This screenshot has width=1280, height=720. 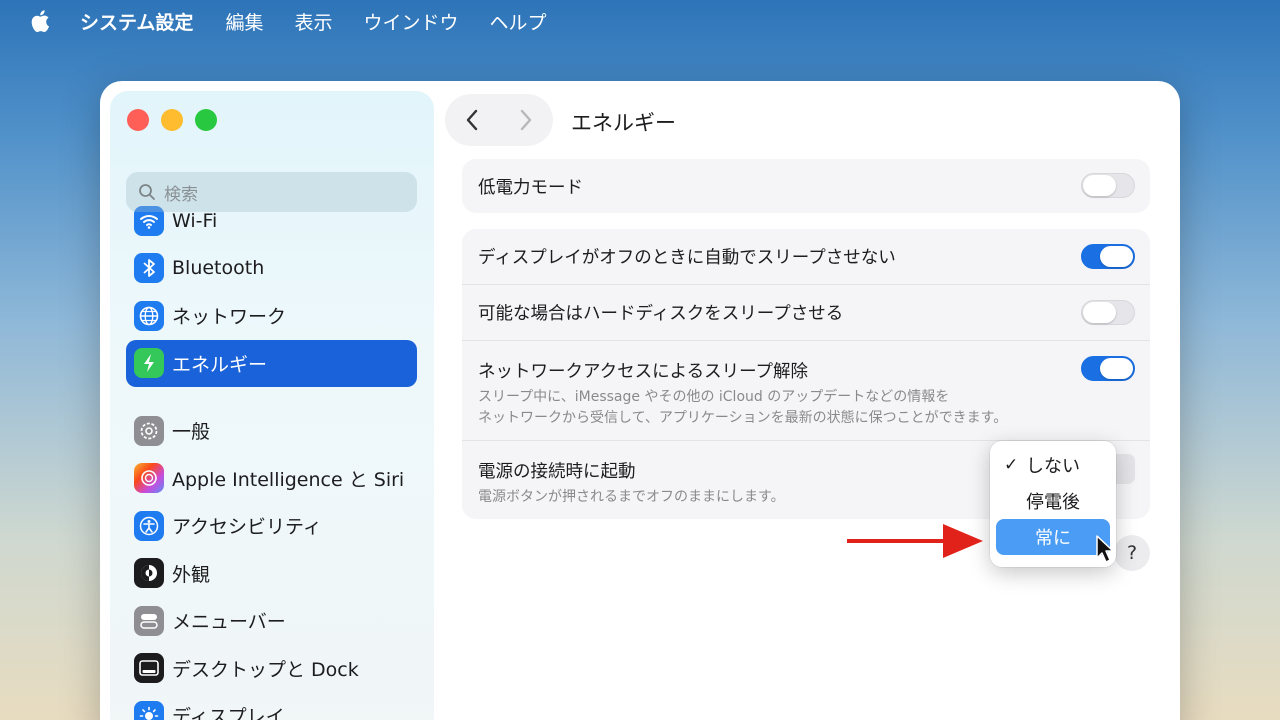 I want to click on minimize-button, so click(x=172, y=120).